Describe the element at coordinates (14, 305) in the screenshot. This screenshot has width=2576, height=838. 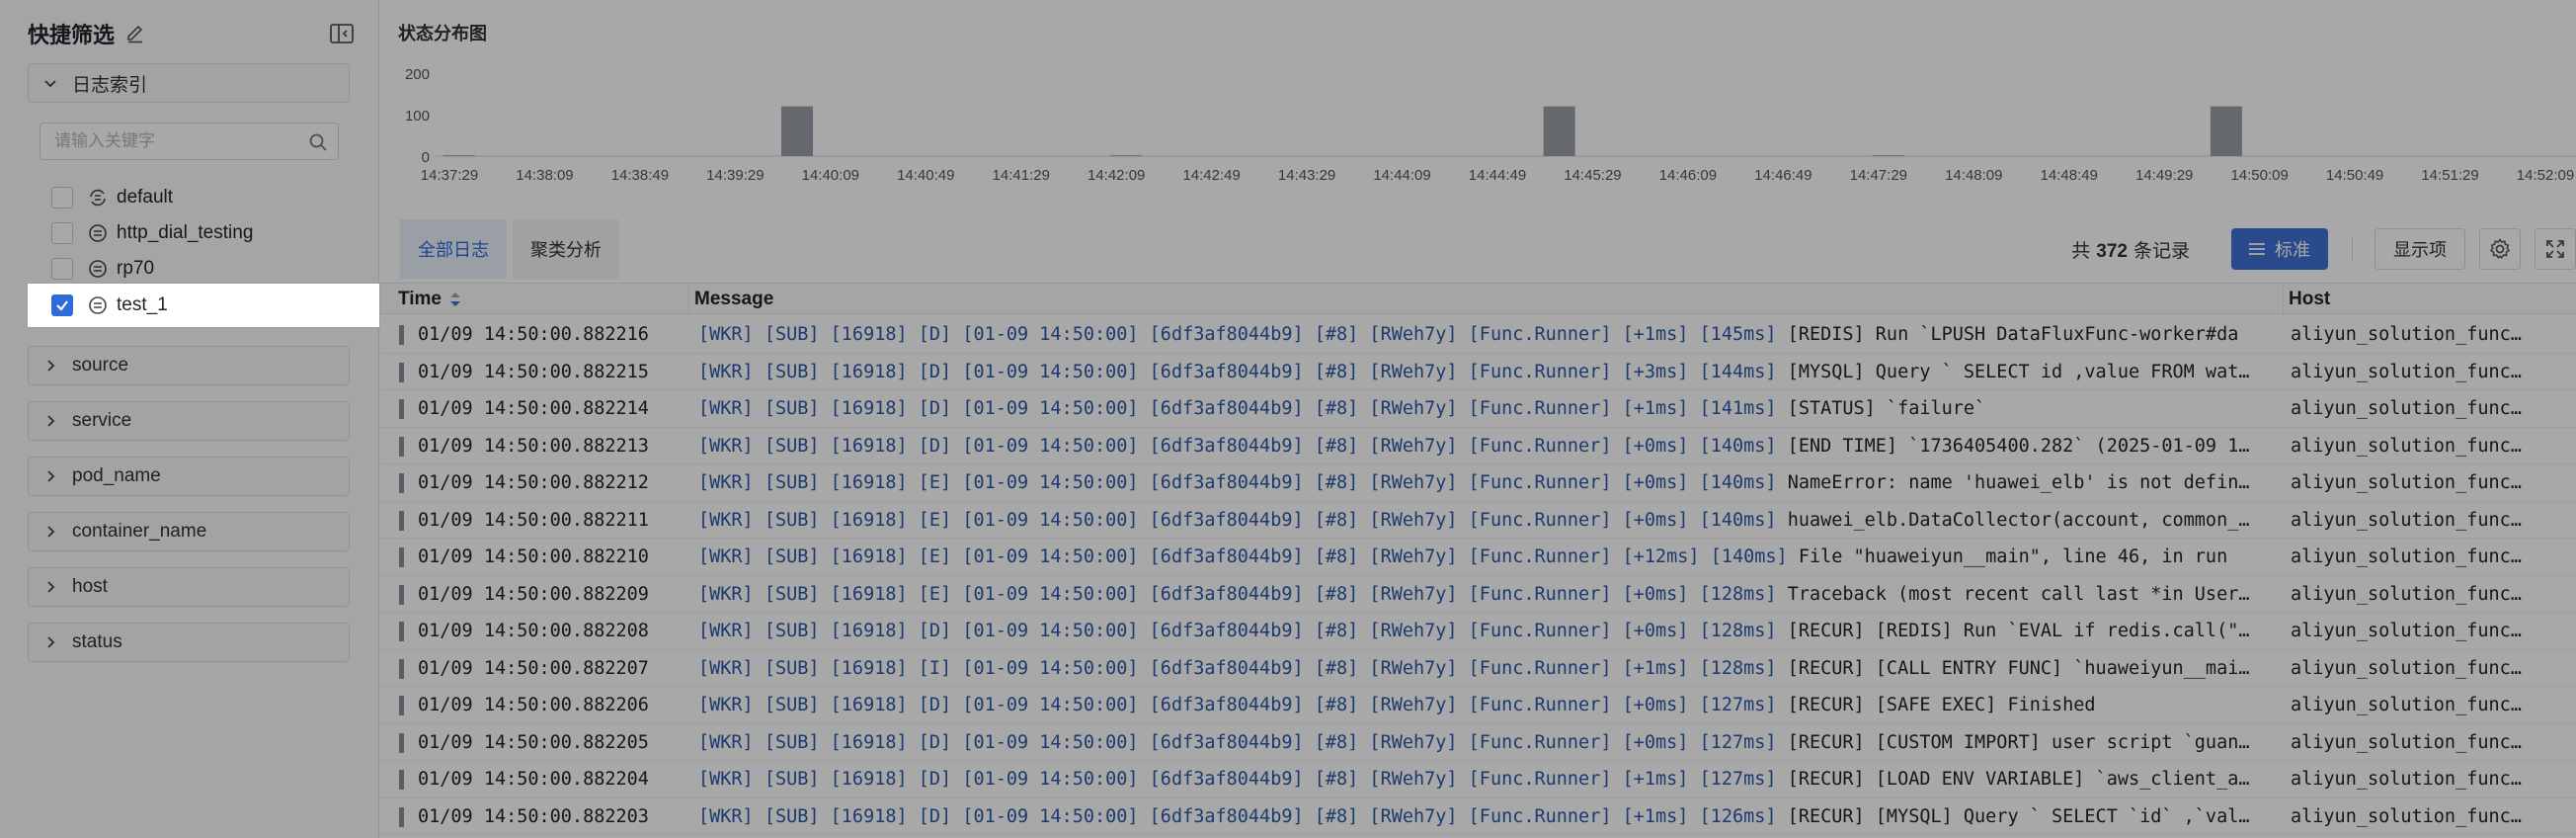
I see `dim-overlay-left` at that location.